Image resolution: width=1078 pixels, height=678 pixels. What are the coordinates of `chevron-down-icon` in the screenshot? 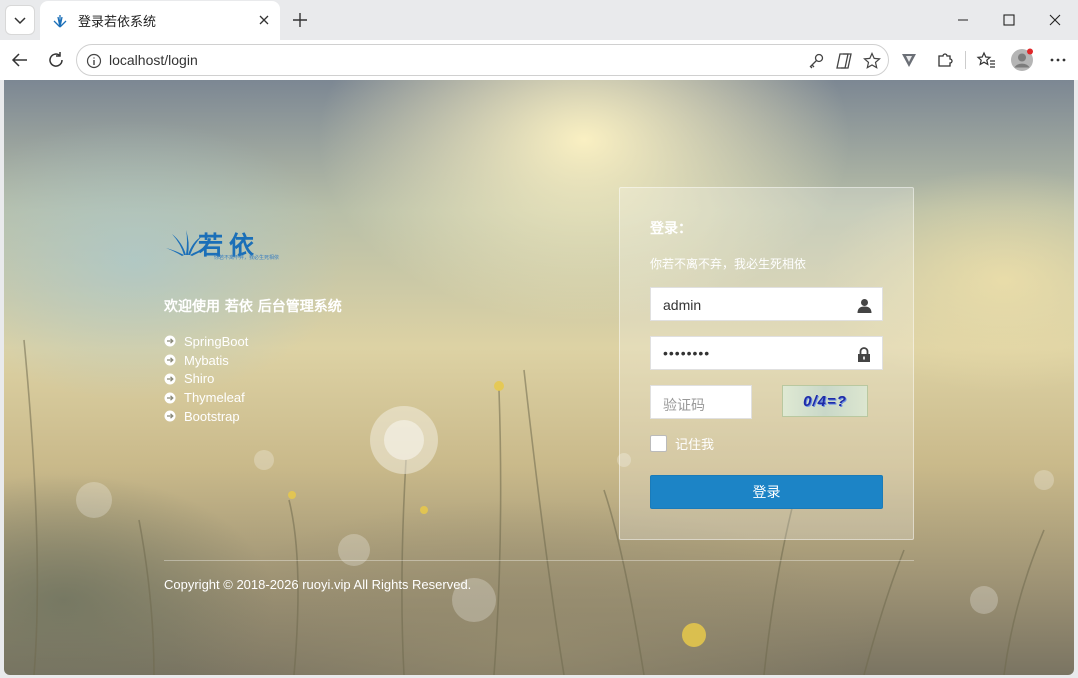 It's located at (20, 21).